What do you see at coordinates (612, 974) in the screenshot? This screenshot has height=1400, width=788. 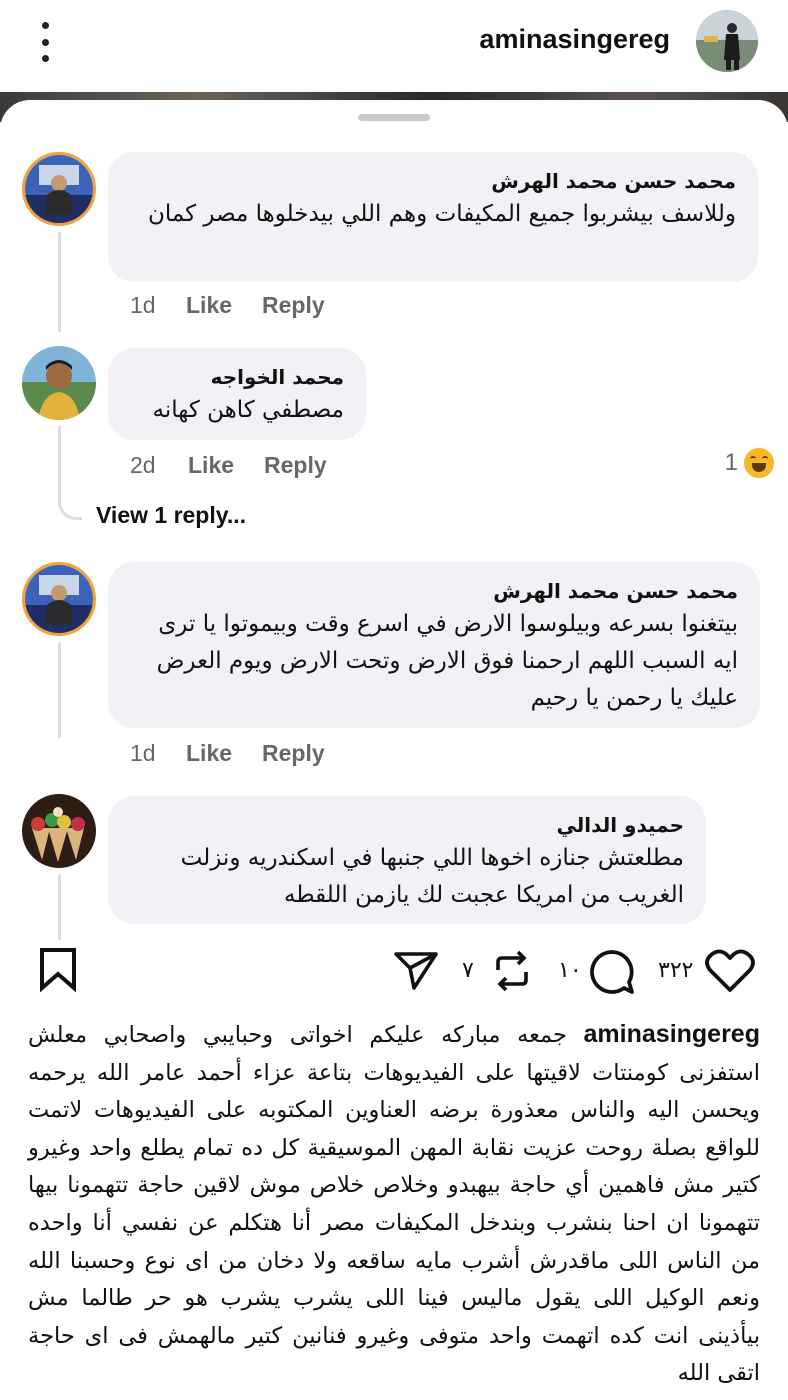 I see `comment-bubble-icon` at bounding box center [612, 974].